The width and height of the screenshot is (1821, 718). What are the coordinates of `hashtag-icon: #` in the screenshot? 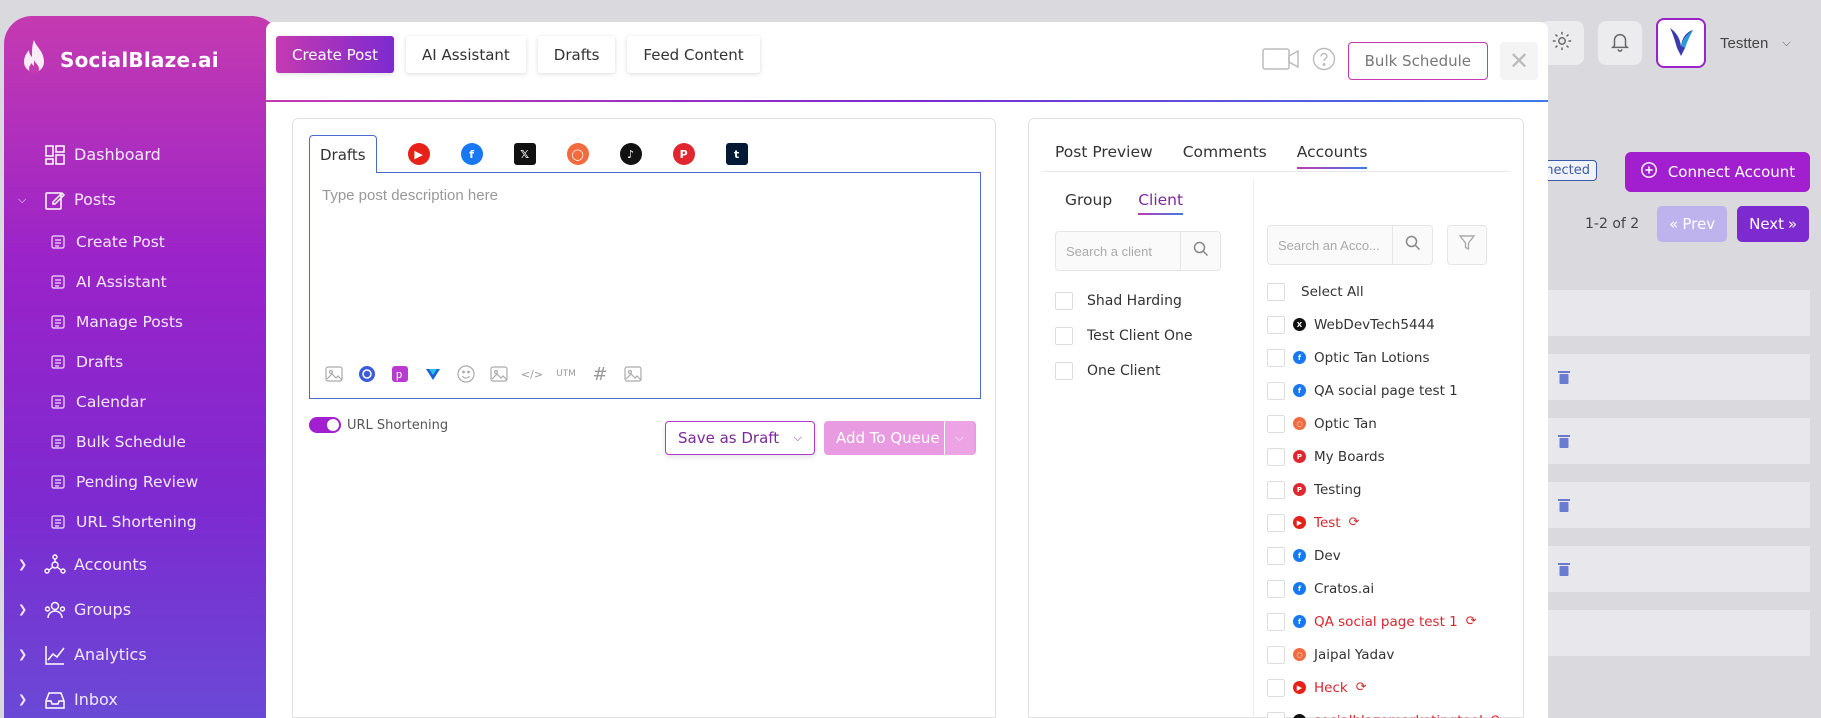 It's located at (600, 374).